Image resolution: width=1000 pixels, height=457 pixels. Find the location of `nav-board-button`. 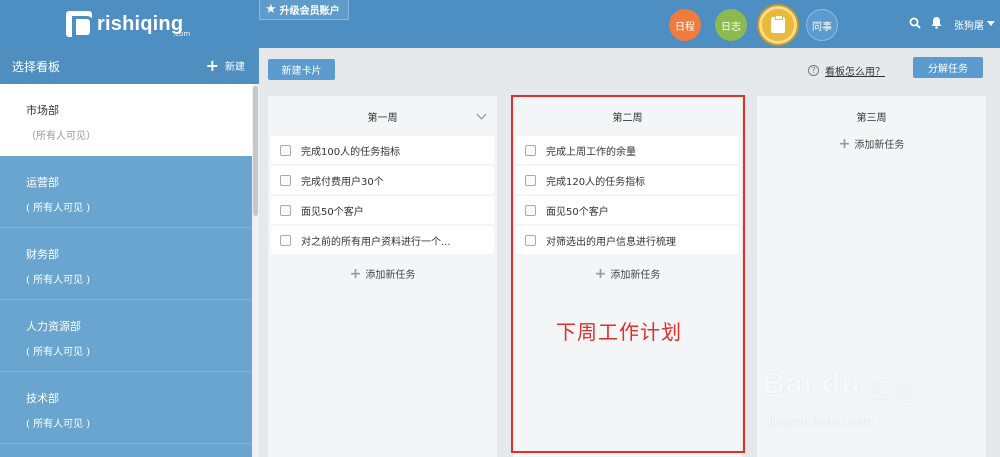

nav-board-button is located at coordinates (778, 25).